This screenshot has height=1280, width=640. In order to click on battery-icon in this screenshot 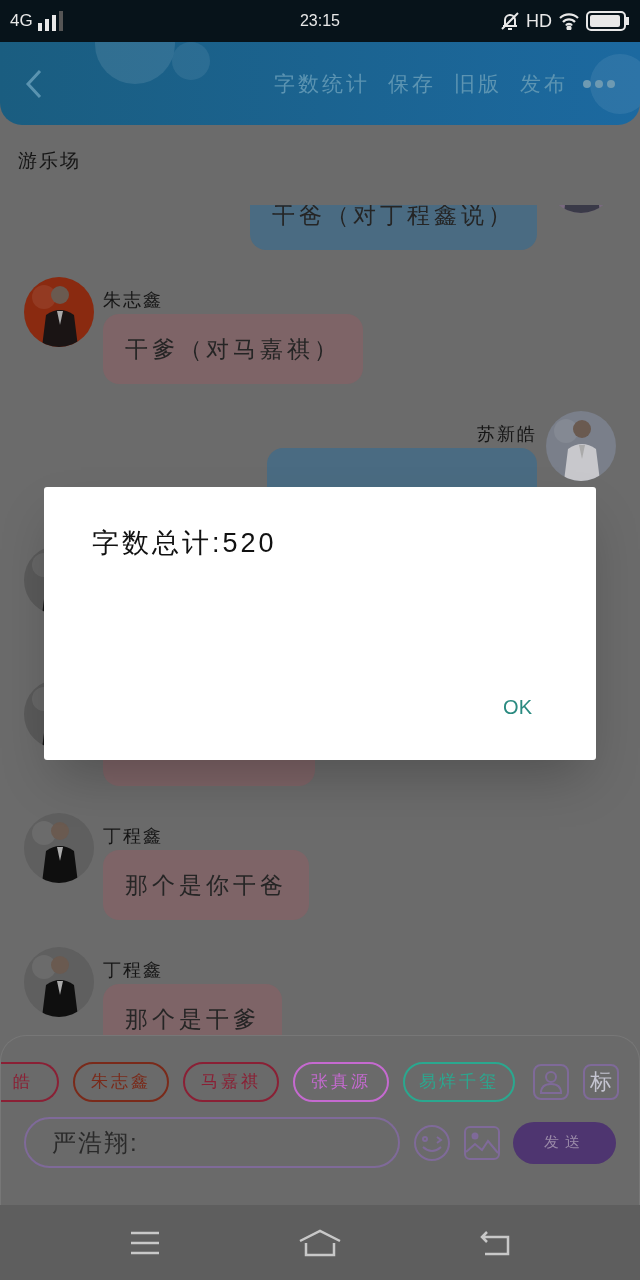, I will do `click(608, 21)`.